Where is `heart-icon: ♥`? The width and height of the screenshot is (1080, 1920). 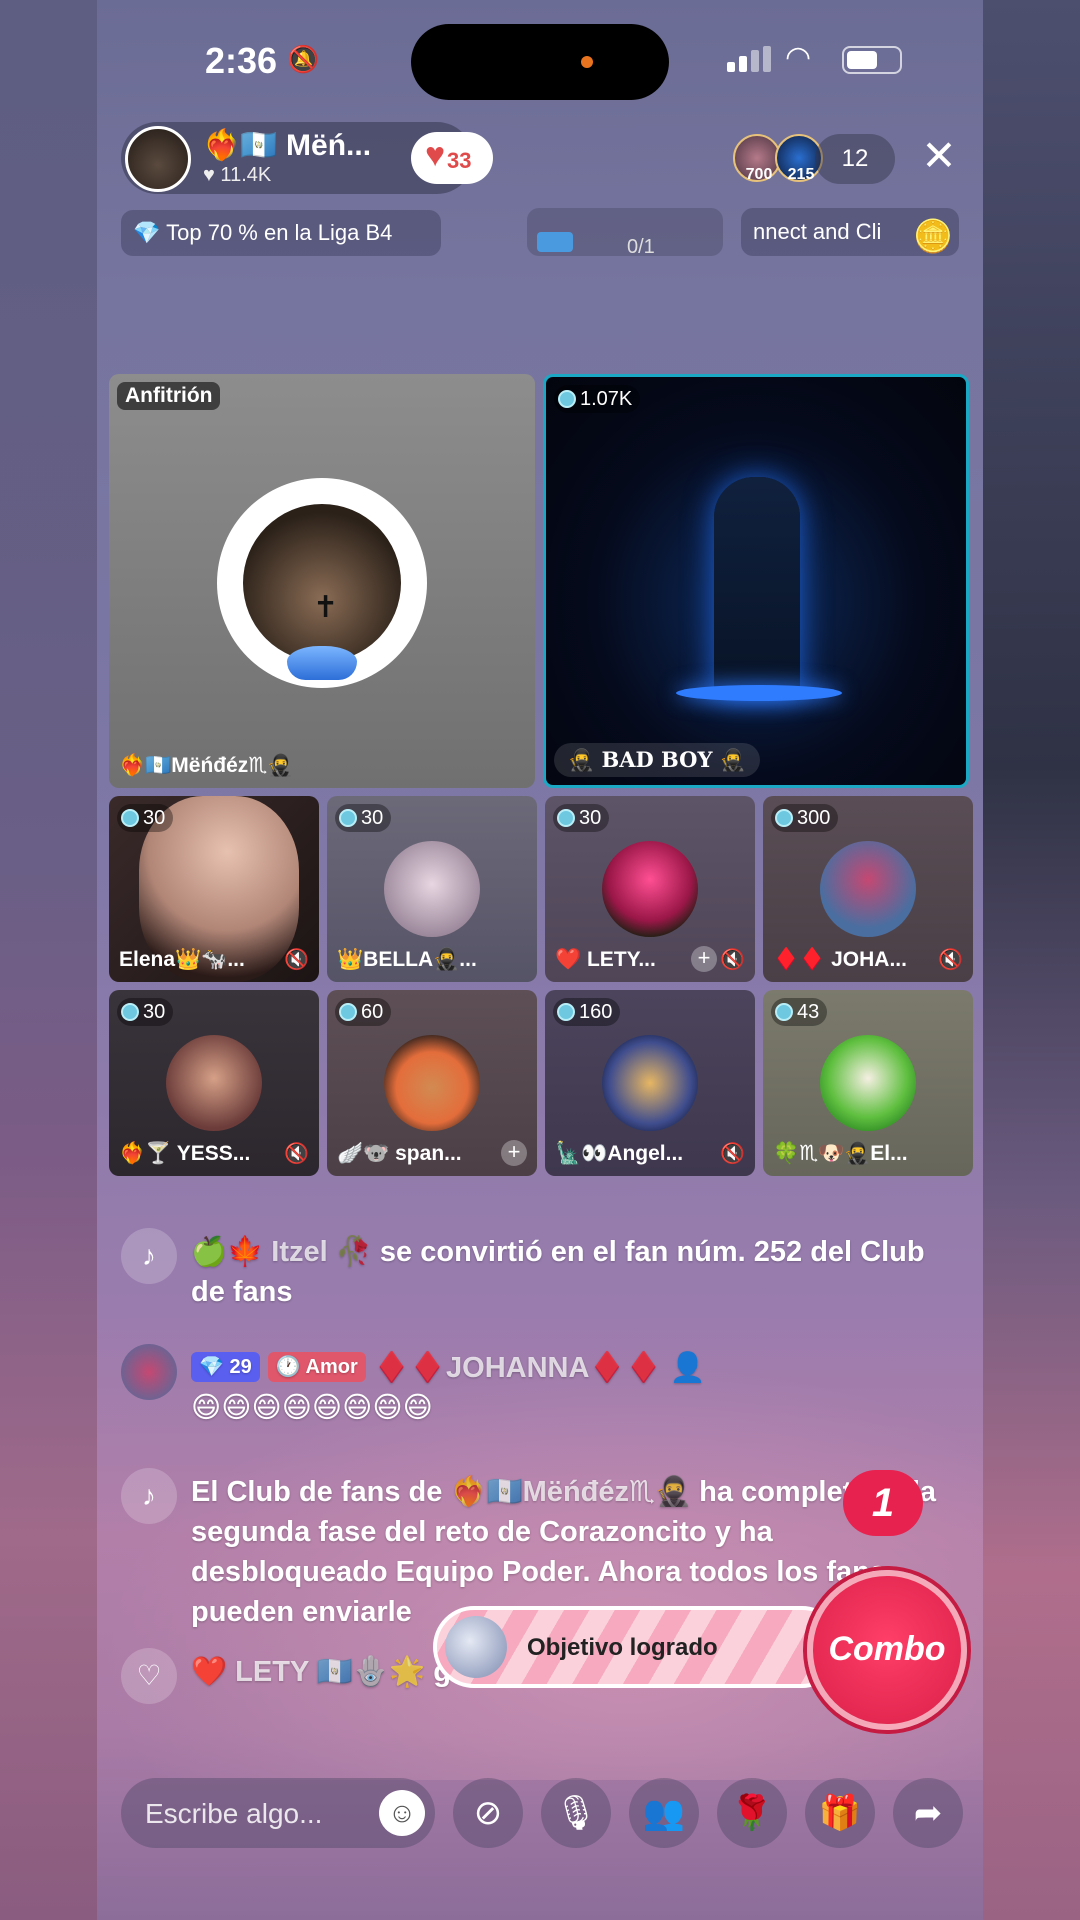 heart-icon: ♥ is located at coordinates (435, 155).